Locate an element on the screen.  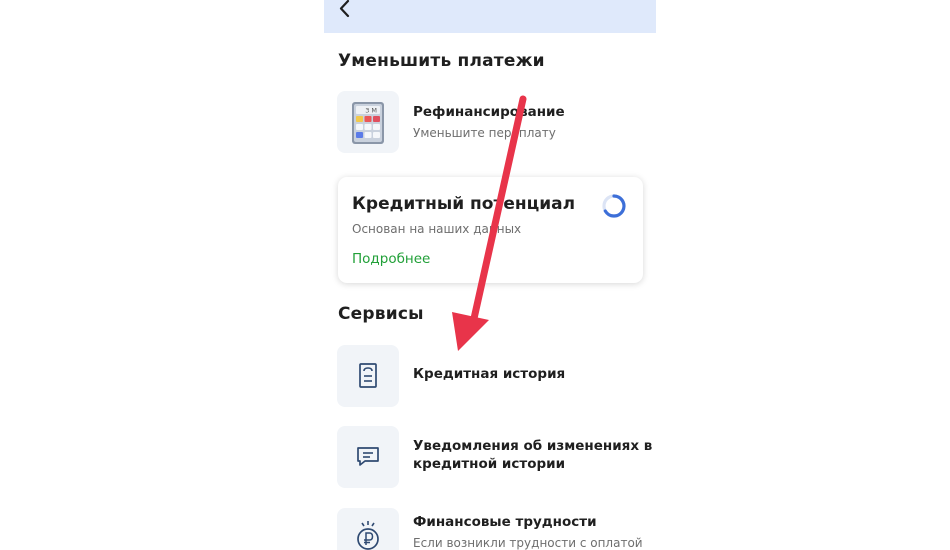
chat-icon-tile is located at coordinates (368, 457).